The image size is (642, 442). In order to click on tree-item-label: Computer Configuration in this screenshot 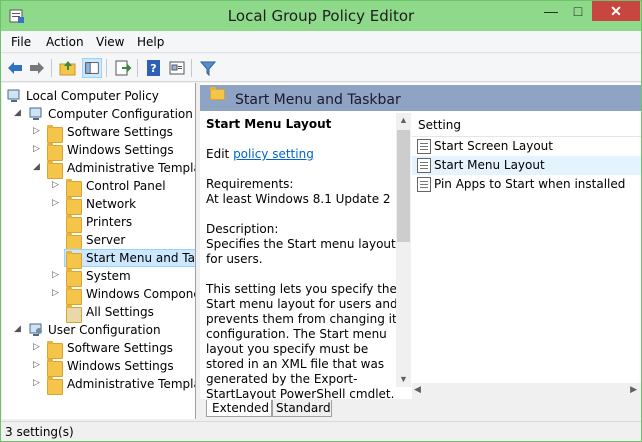, I will do `click(120, 114)`.